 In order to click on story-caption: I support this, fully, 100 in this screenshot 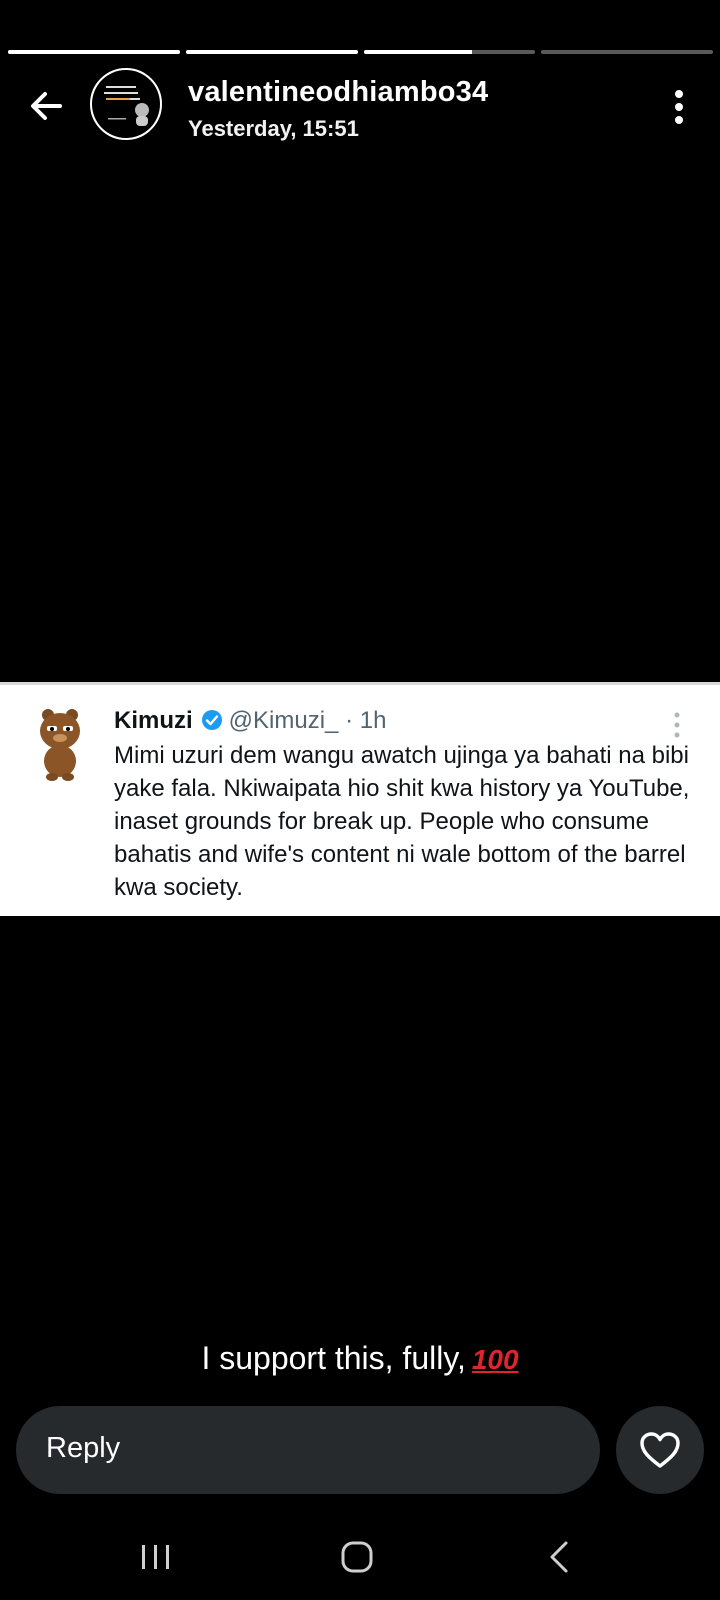, I will do `click(360, 1358)`.